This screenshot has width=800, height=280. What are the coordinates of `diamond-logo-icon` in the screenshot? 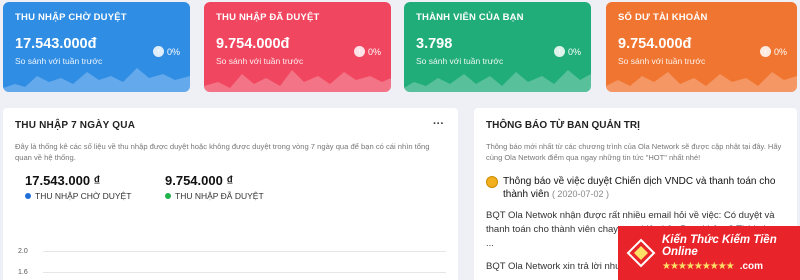 It's located at (641, 253).